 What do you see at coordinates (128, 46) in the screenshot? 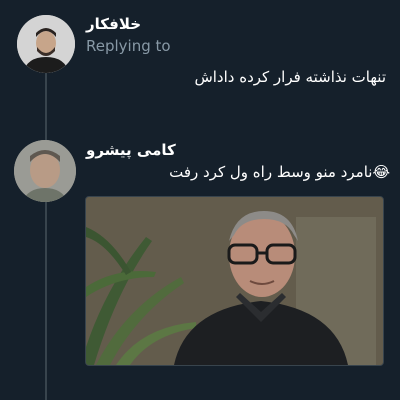
I see `replying-to-label: Replying to` at bounding box center [128, 46].